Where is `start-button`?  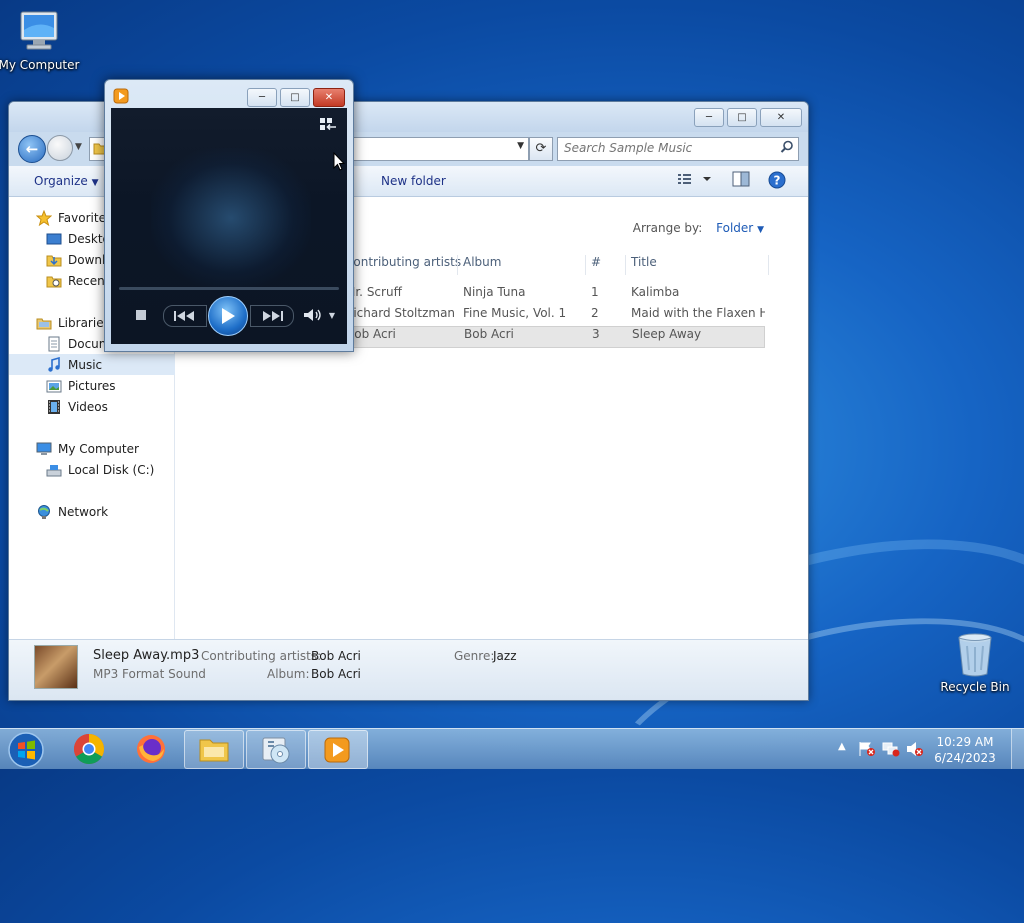 start-button is located at coordinates (26, 750).